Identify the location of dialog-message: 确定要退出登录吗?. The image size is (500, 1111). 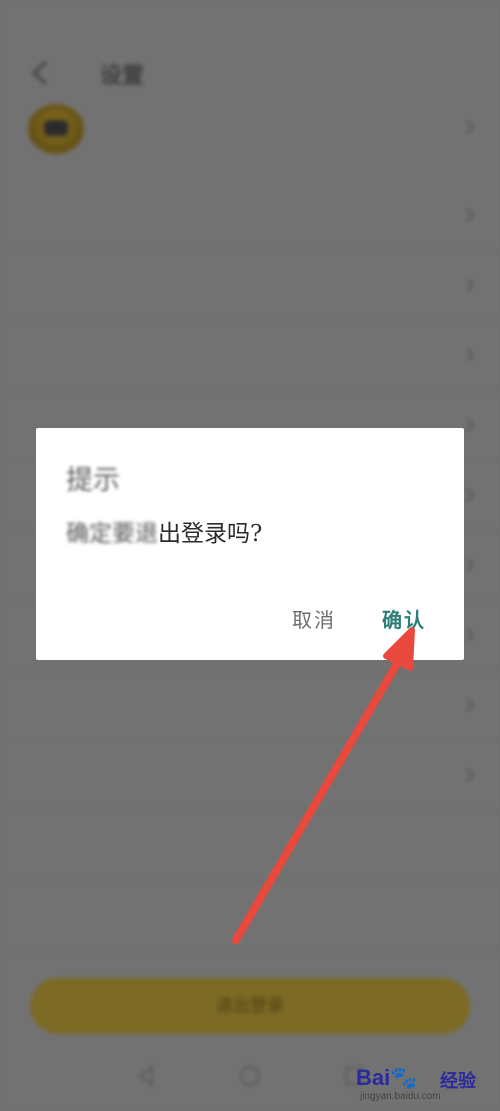
(164, 531).